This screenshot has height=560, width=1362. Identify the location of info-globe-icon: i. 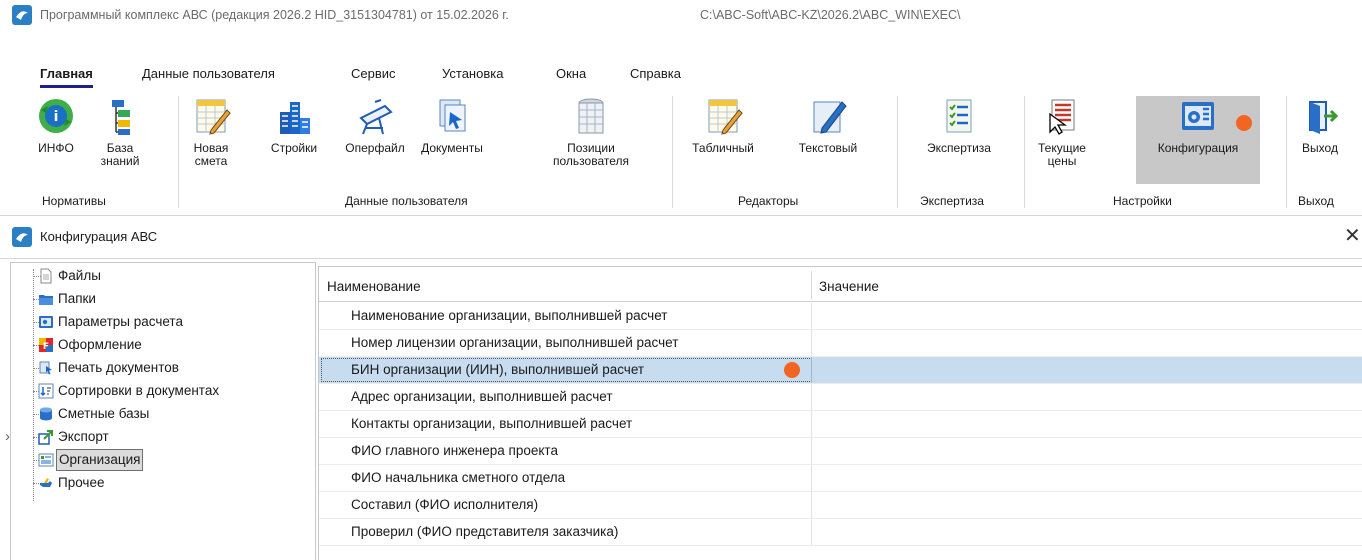
(56, 116).